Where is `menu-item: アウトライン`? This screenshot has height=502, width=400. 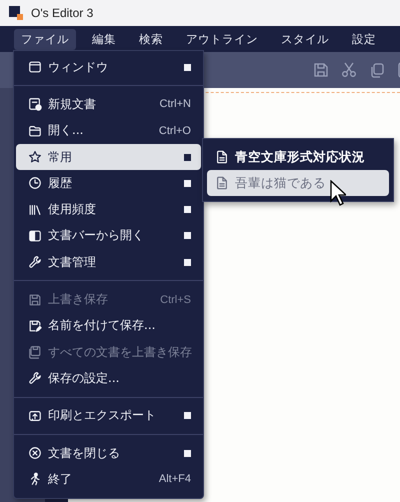
menu-item: アウトライン is located at coordinates (222, 39).